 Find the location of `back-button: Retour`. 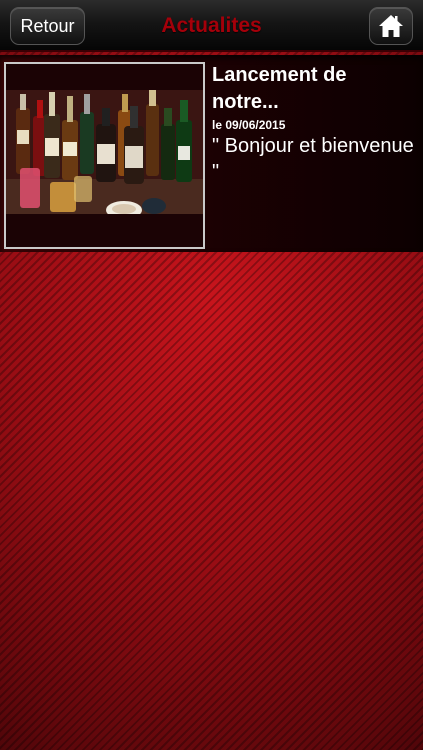

back-button: Retour is located at coordinates (47, 26).